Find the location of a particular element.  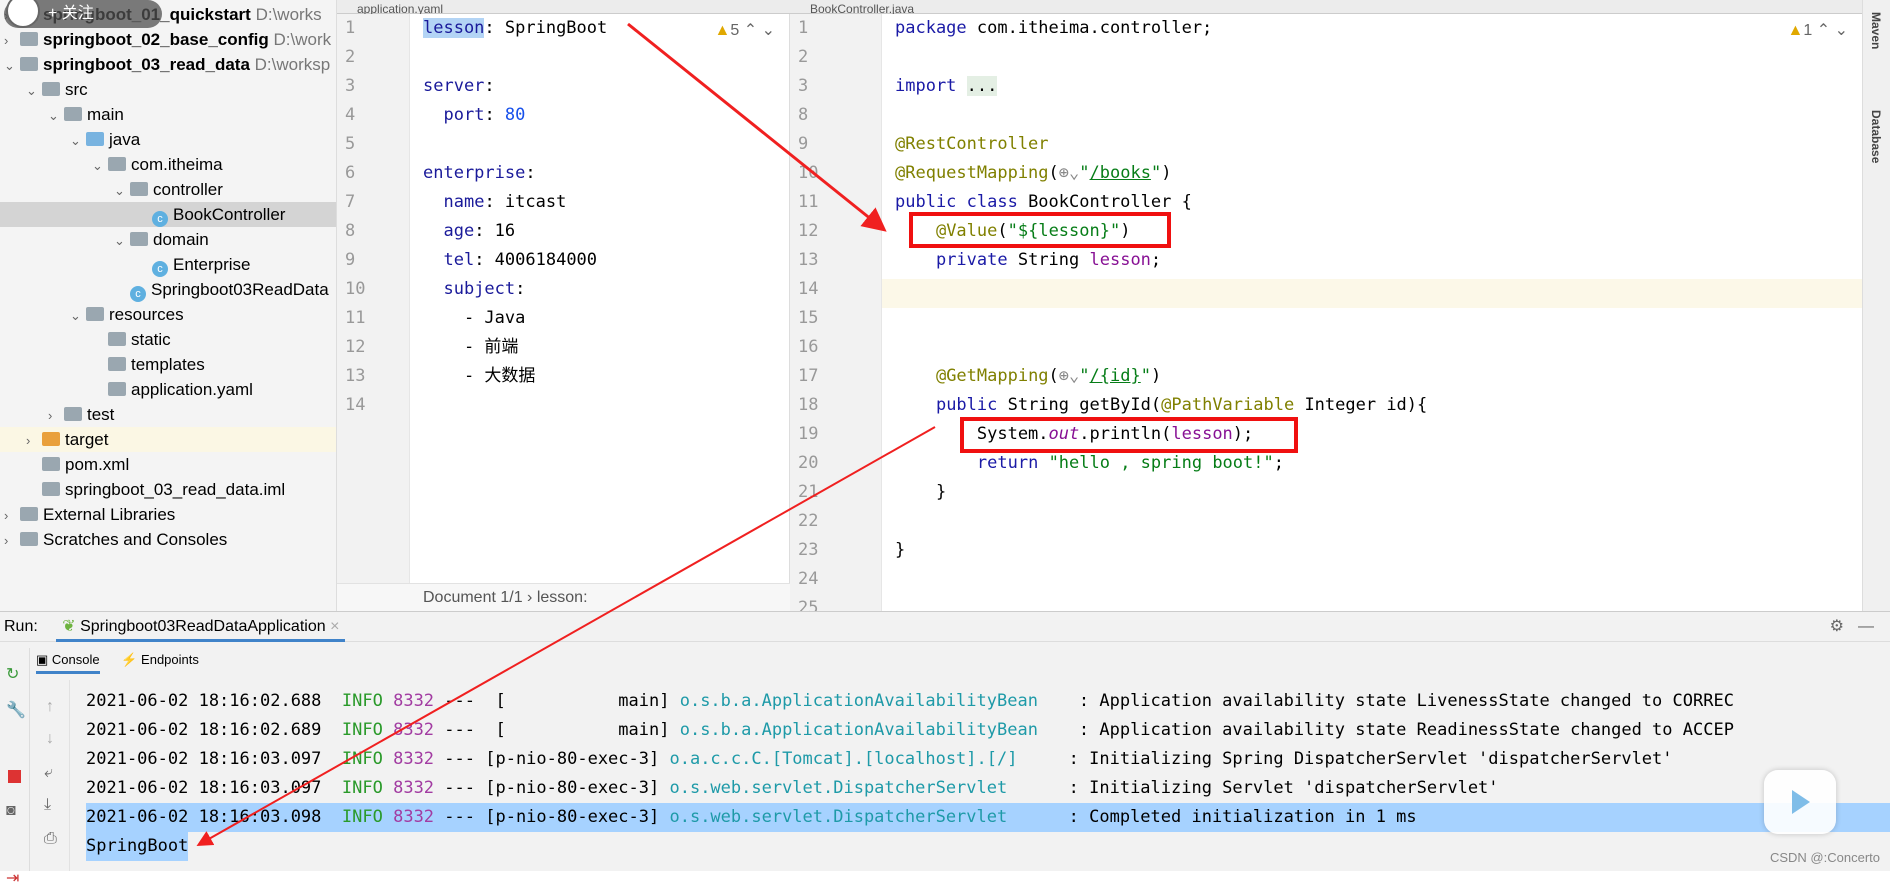

tree-item: springboot_03_read_data.iml is located at coordinates (168, 489).